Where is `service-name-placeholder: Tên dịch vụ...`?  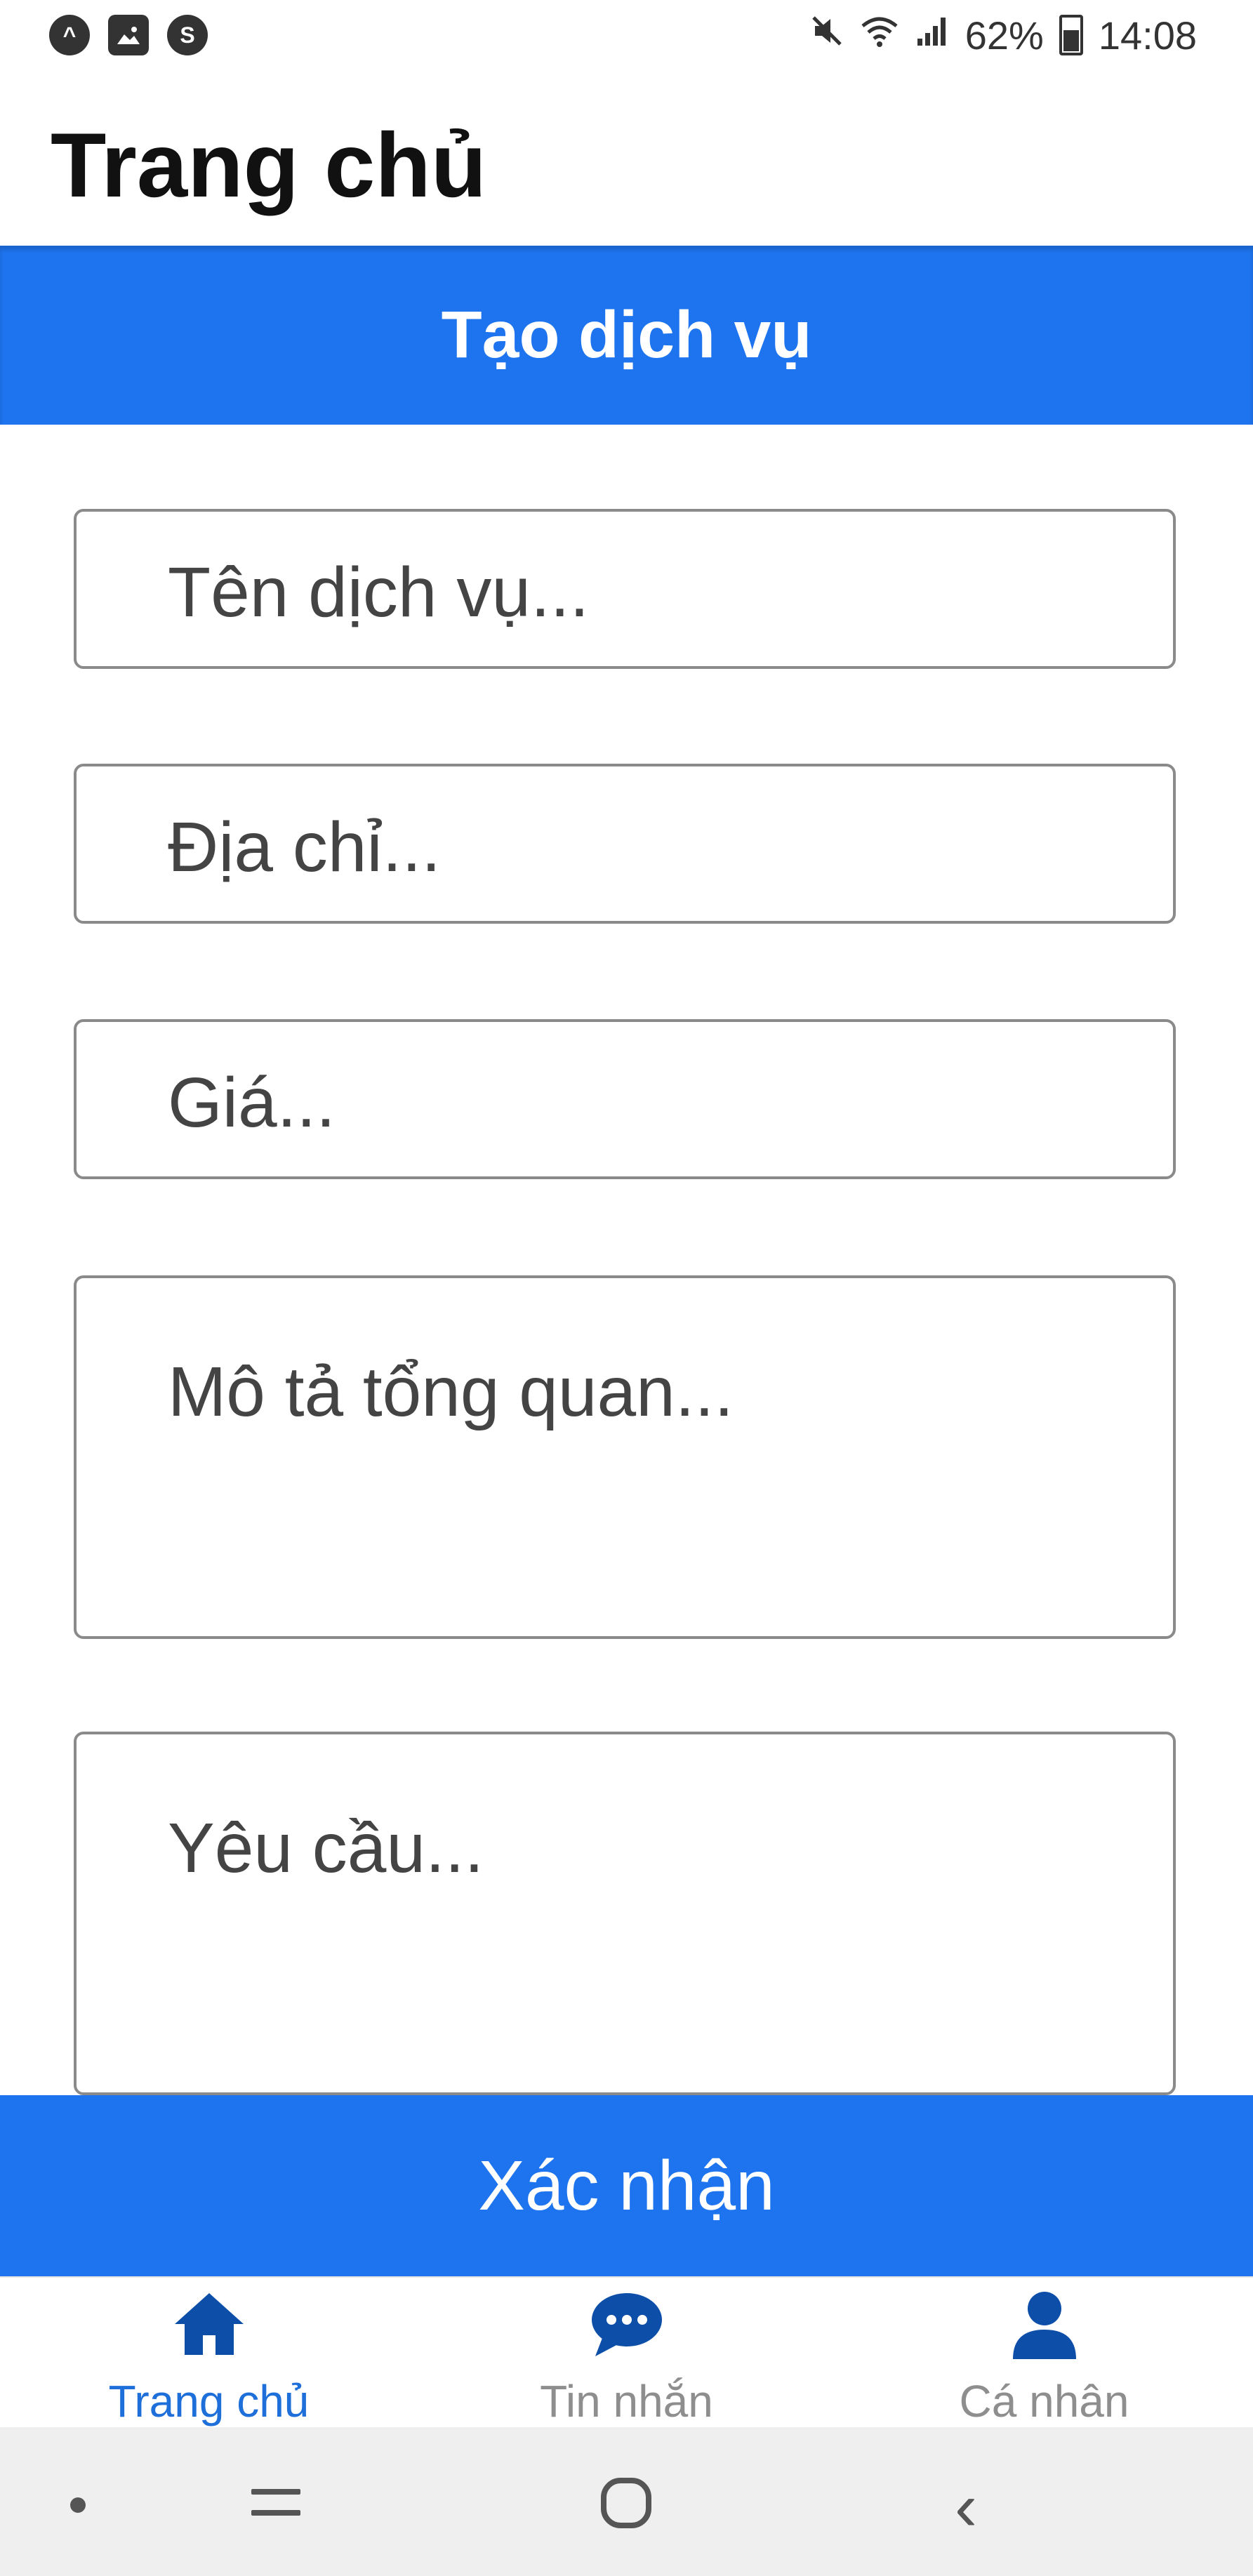
service-name-placeholder: Tên dịch vụ... is located at coordinates (379, 593).